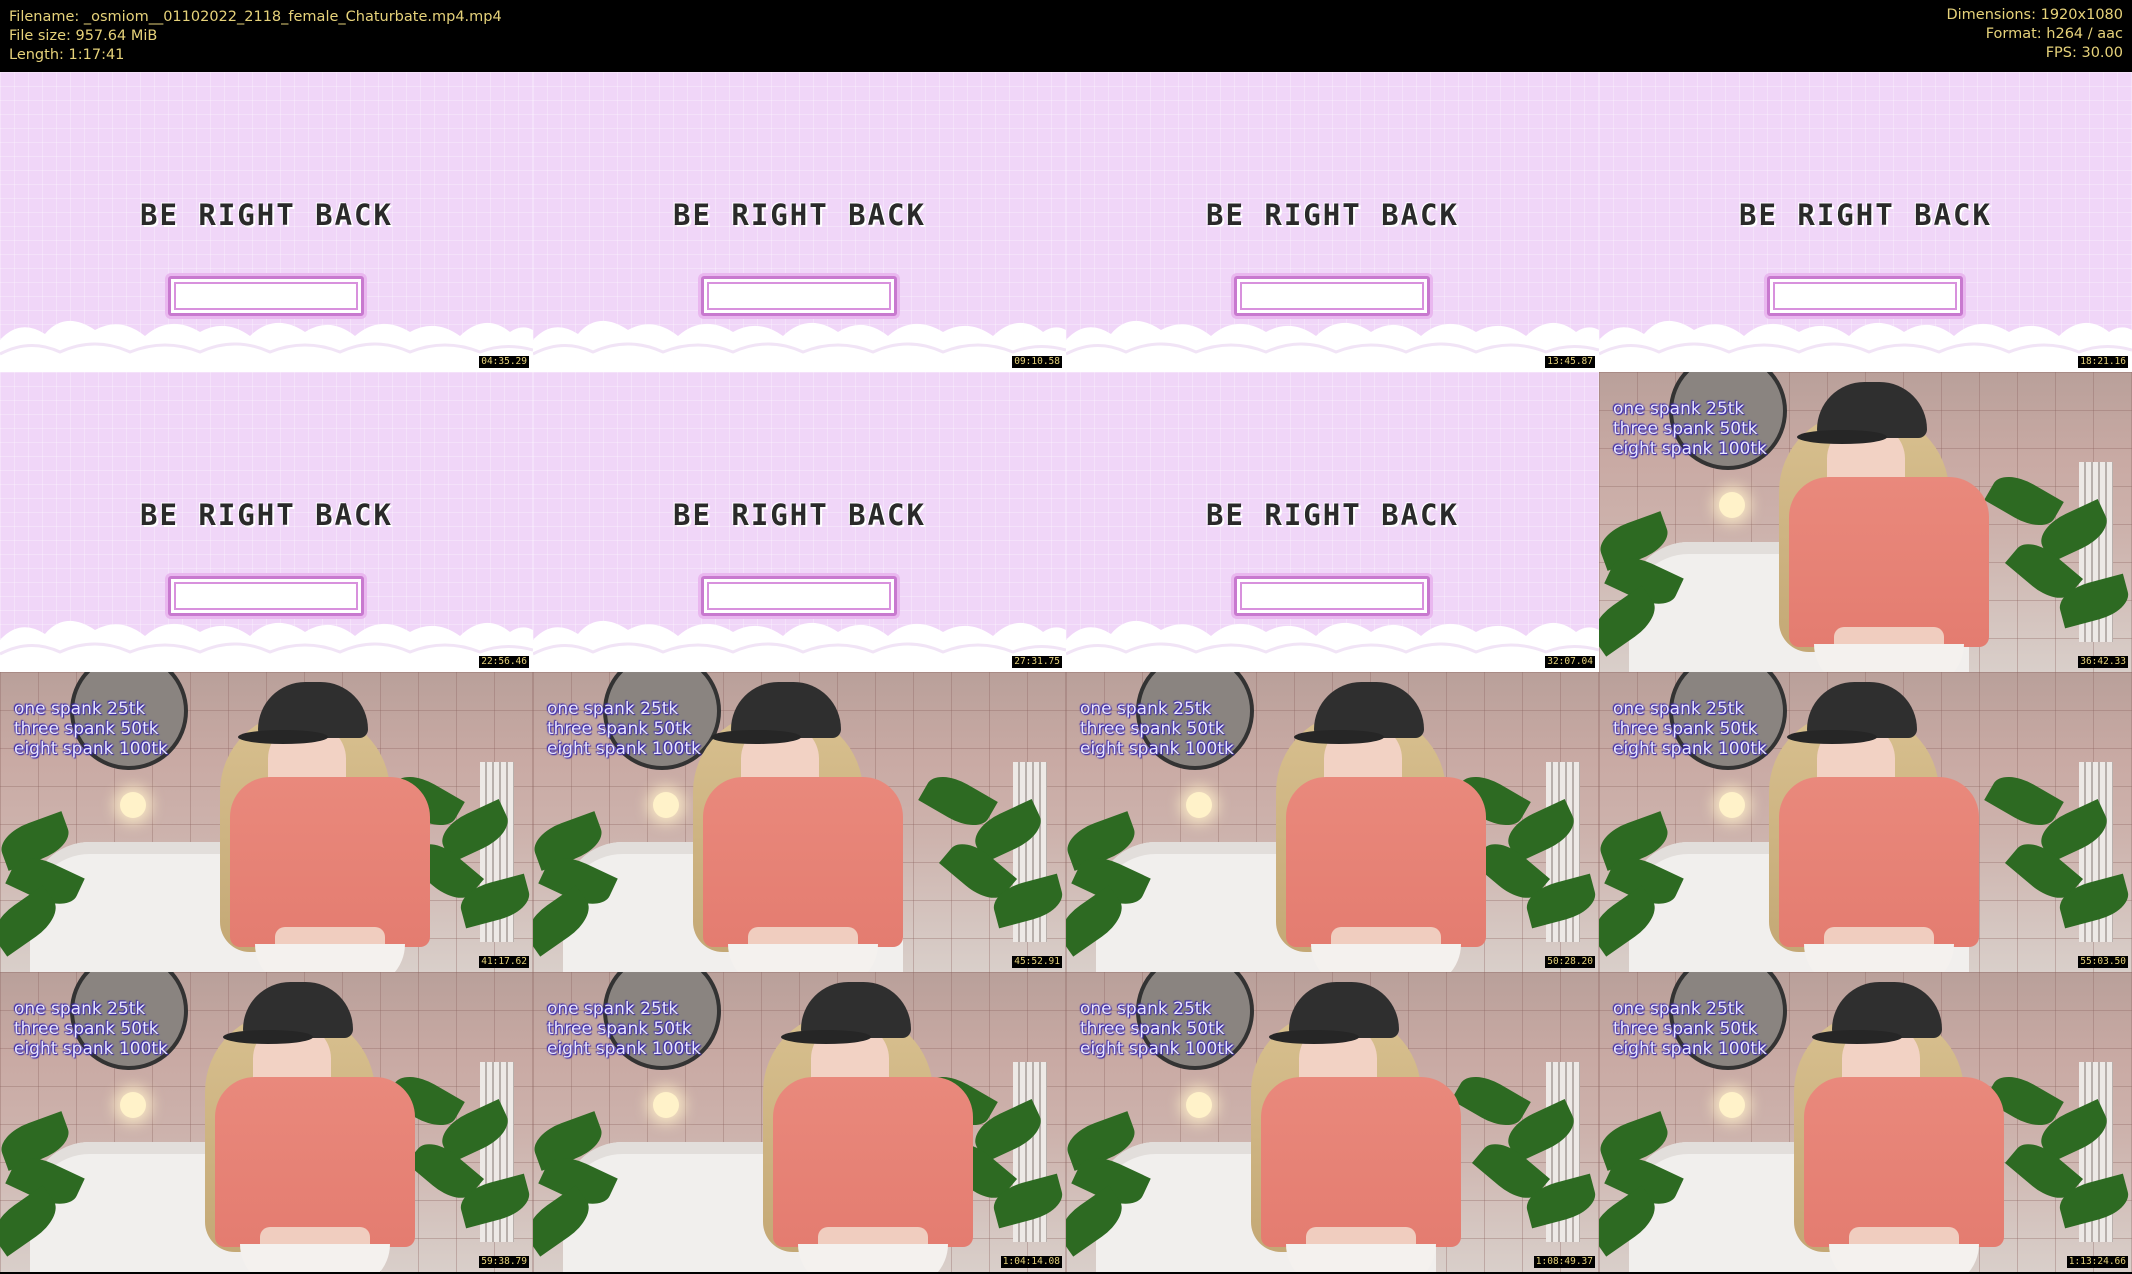 This screenshot has width=2132, height=1274. What do you see at coordinates (1037, 962) in the screenshot?
I see `timestamp-label: 45:52.91` at bounding box center [1037, 962].